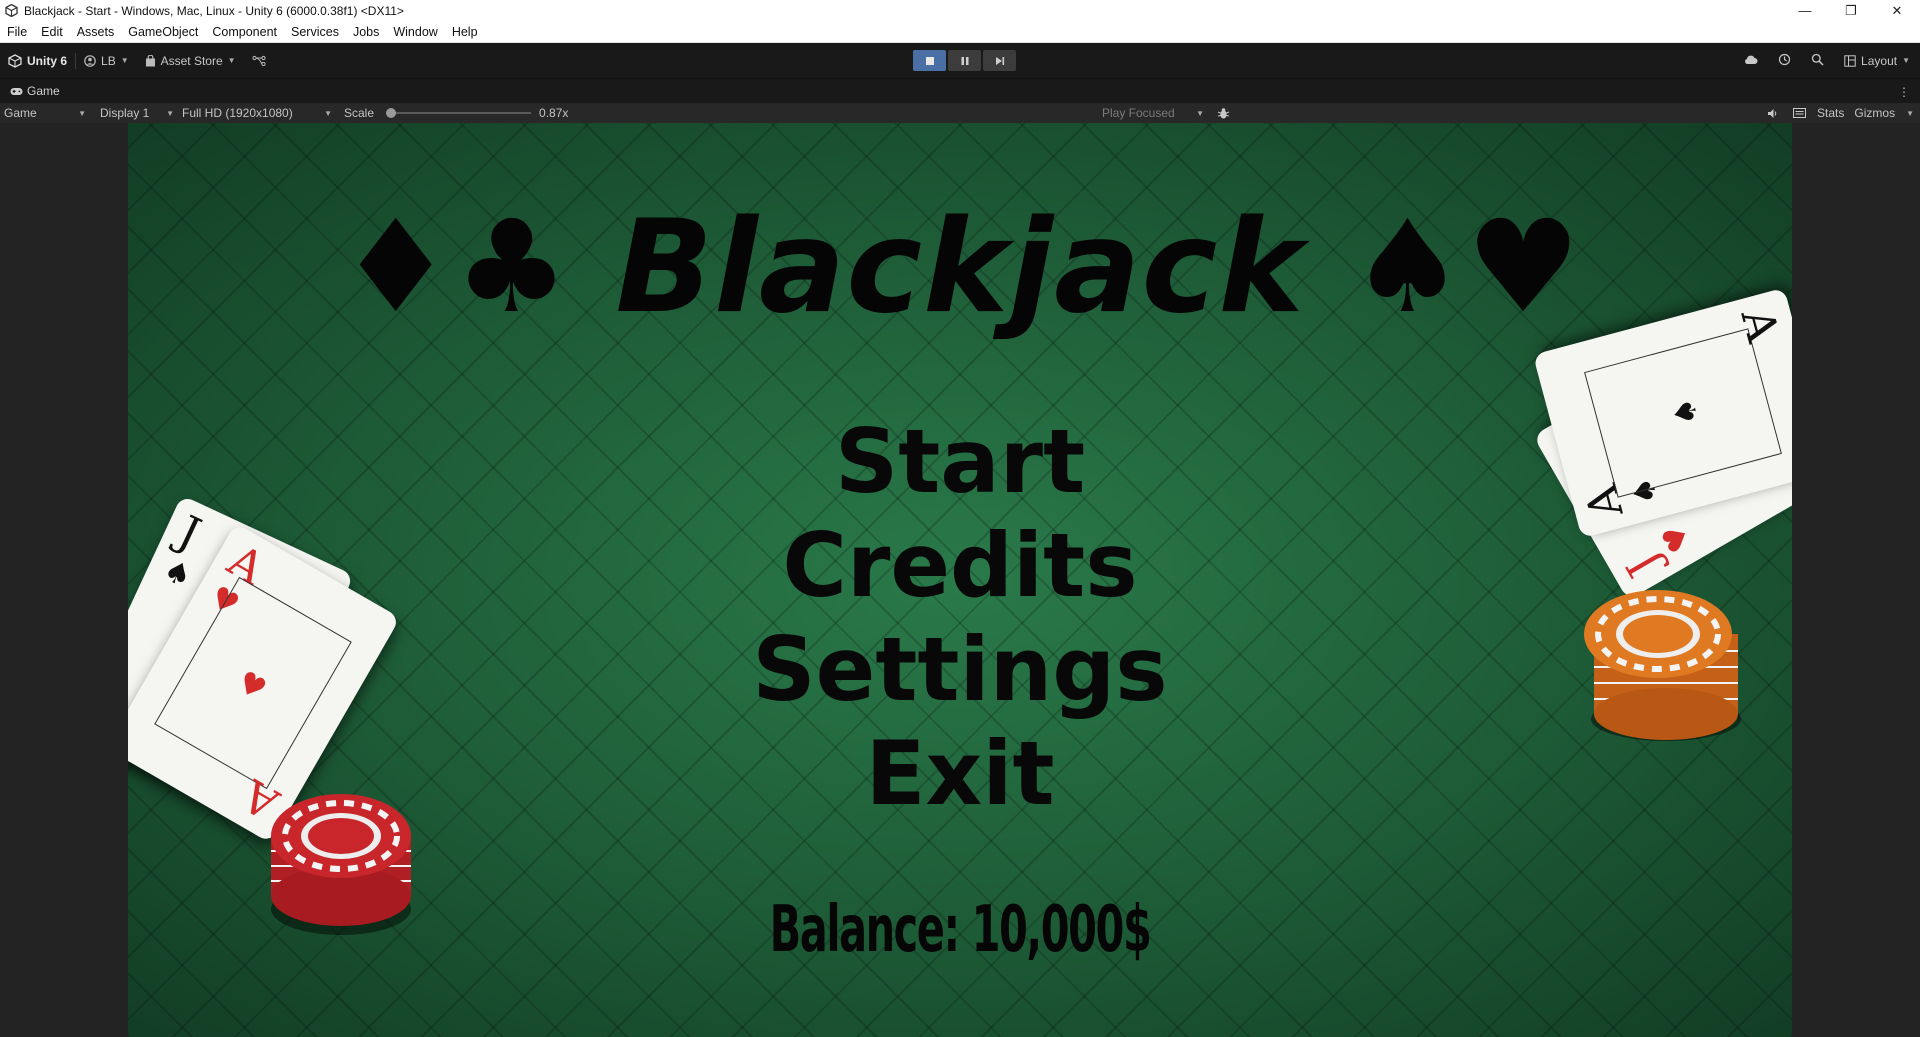 The image size is (1920, 1037). I want to click on close-button: ✕, so click(1897, 10).